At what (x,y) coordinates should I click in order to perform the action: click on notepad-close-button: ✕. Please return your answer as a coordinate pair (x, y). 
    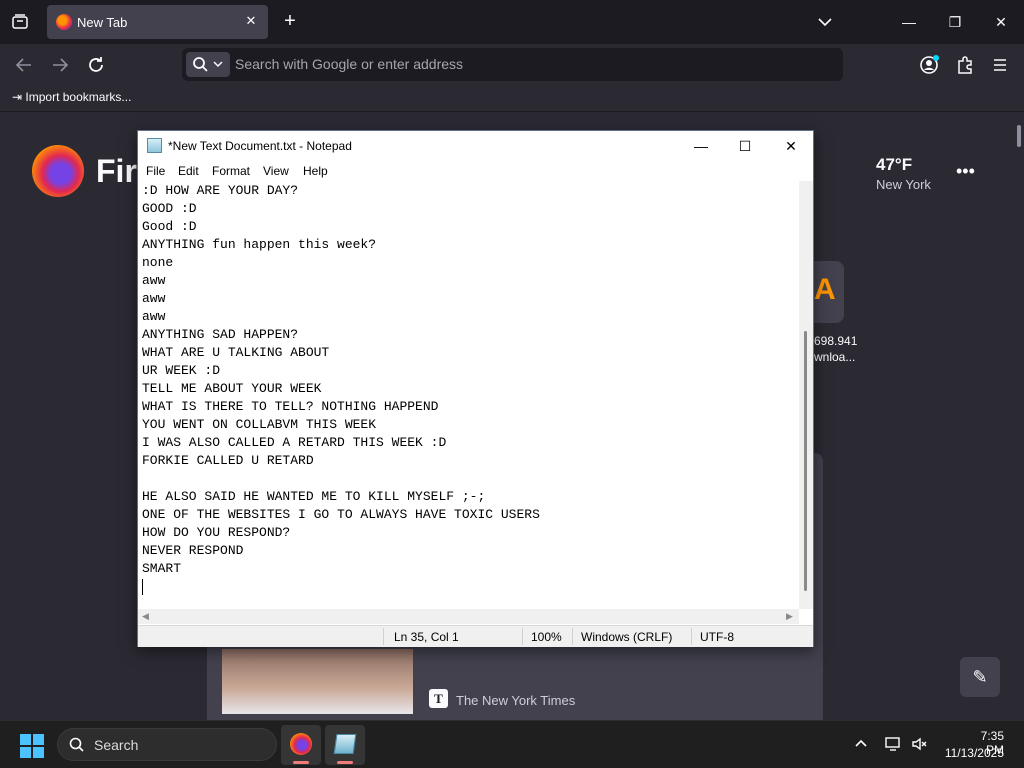
    Looking at the image, I should click on (791, 146).